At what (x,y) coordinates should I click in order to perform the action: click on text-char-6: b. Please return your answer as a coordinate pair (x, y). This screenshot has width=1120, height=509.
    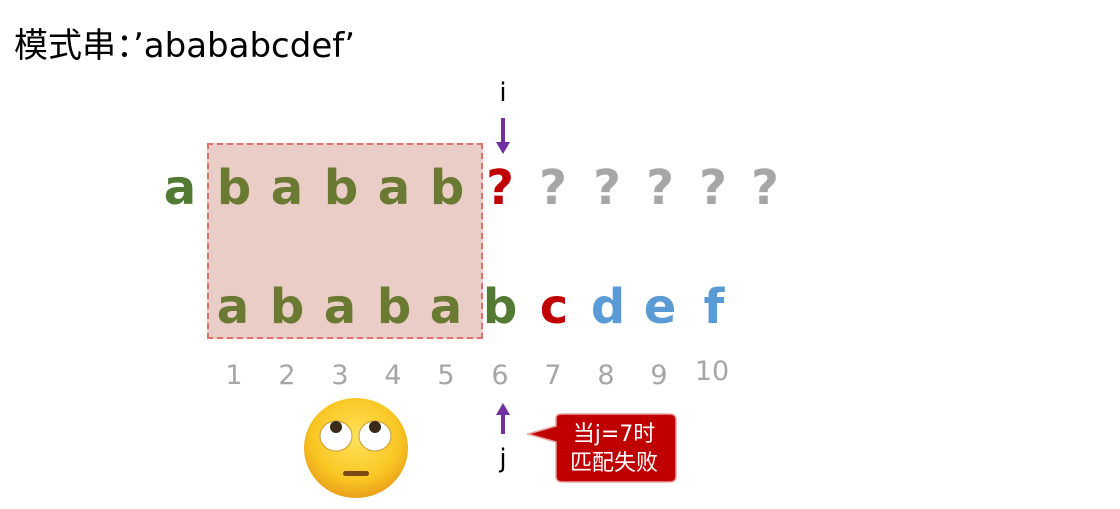
    Looking at the image, I should click on (447, 188).